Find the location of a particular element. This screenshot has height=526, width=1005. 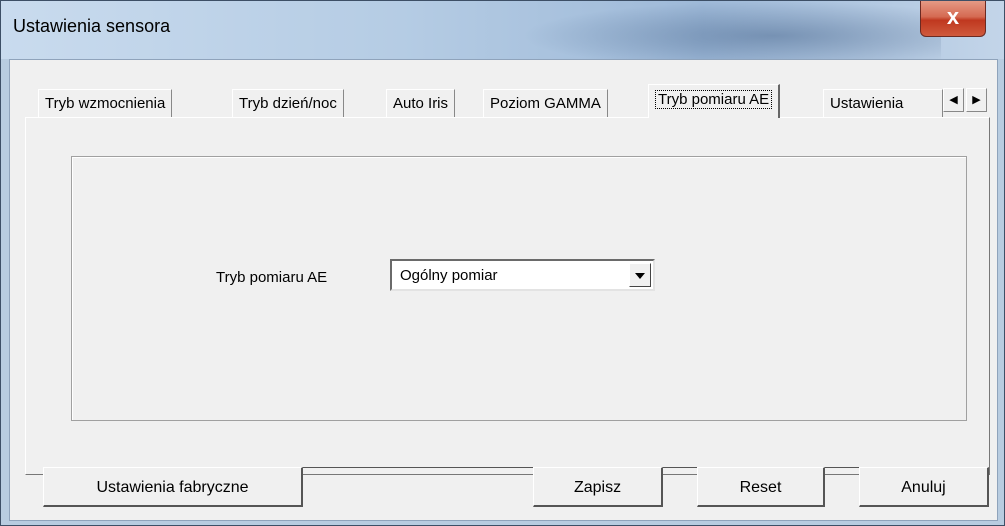

tab-tryb-pomiaru-ae-label: Tryb pomiaru AE is located at coordinates (714, 99).